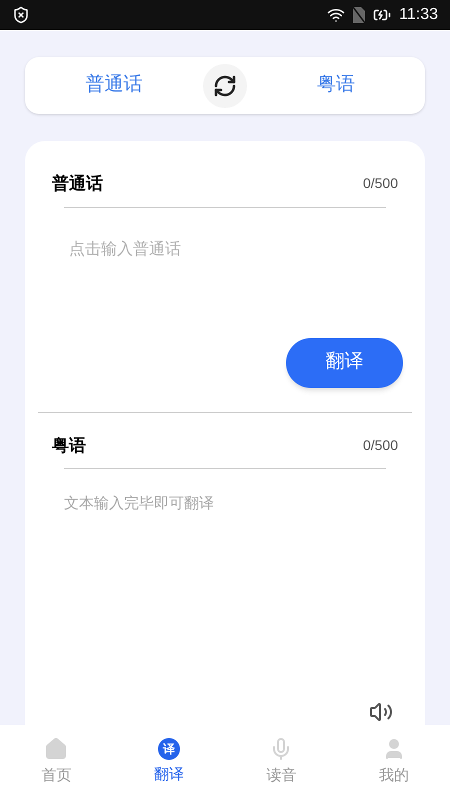 The width and height of the screenshot is (450, 800). What do you see at coordinates (56, 749) in the screenshot?
I see `home-icon` at bounding box center [56, 749].